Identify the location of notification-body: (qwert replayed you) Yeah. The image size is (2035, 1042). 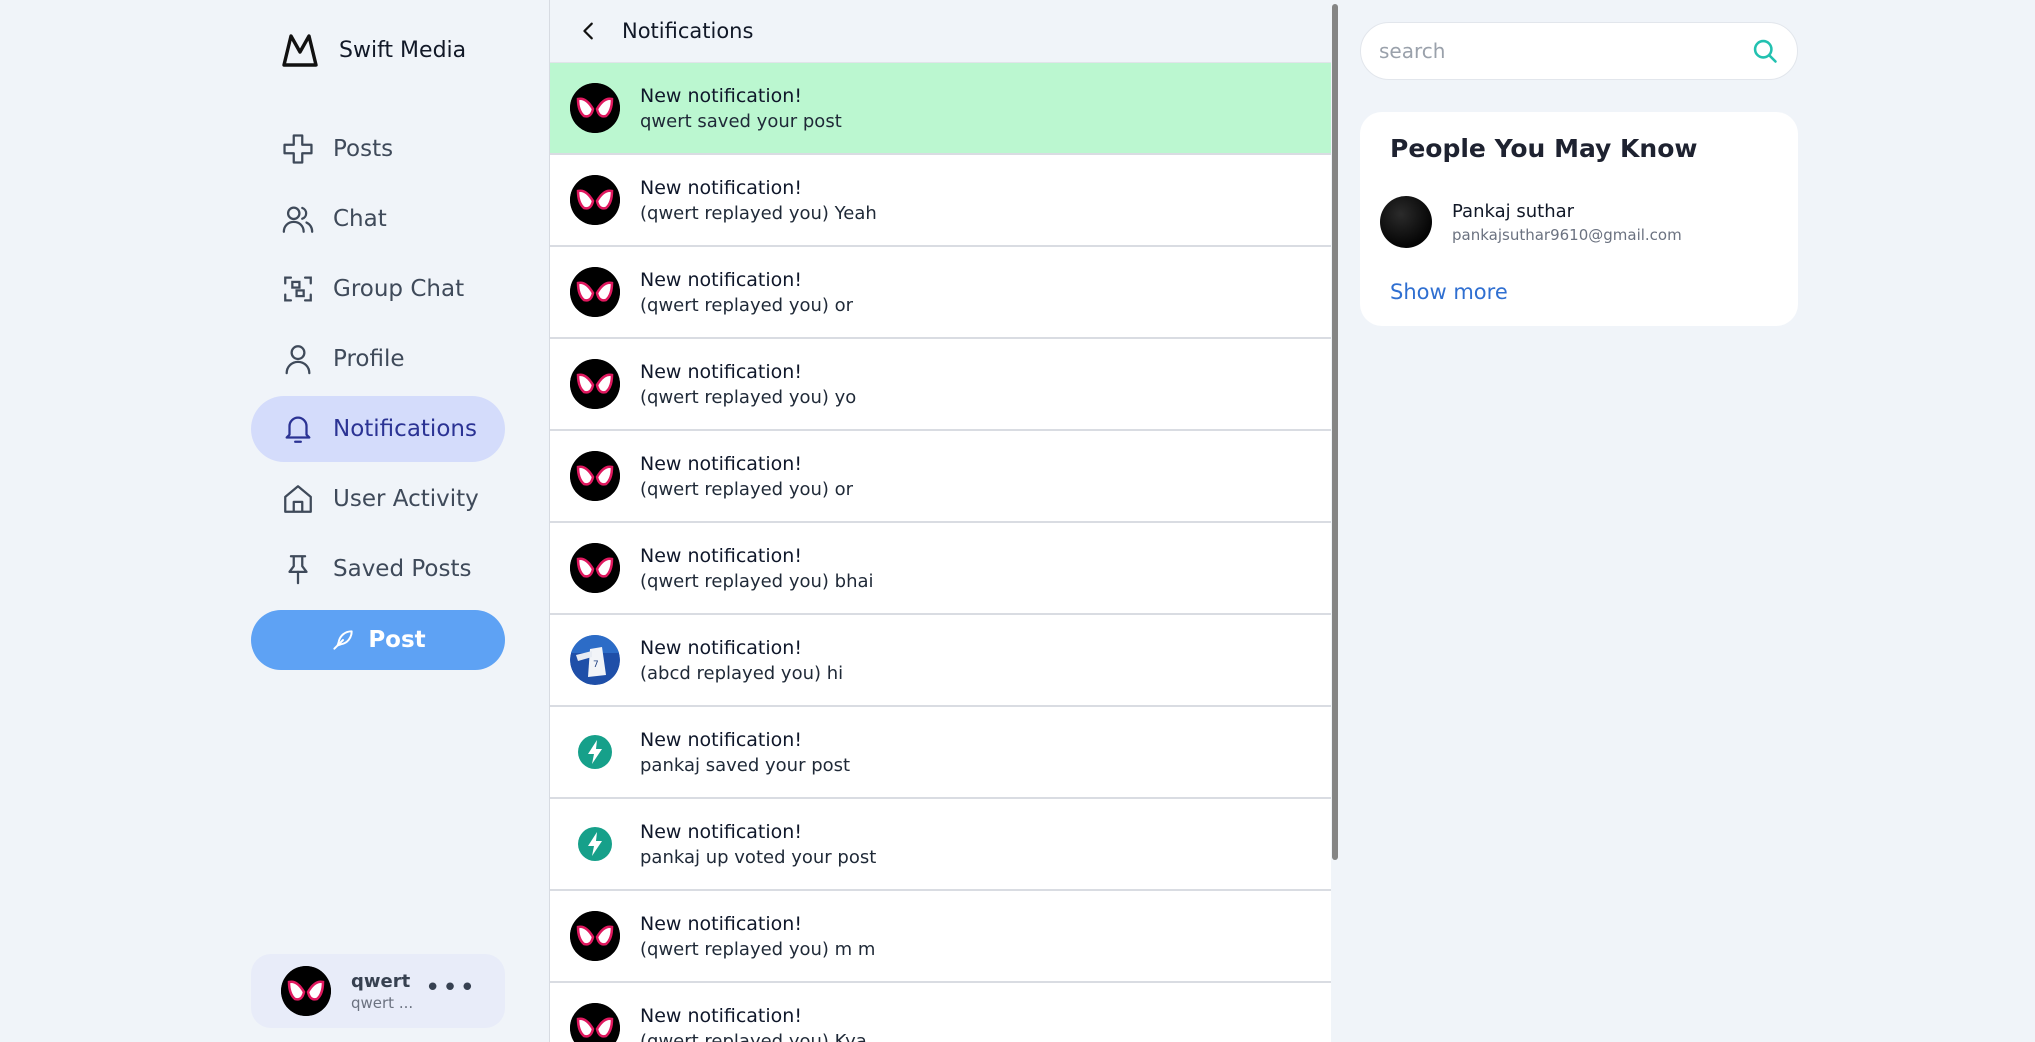
(758, 213).